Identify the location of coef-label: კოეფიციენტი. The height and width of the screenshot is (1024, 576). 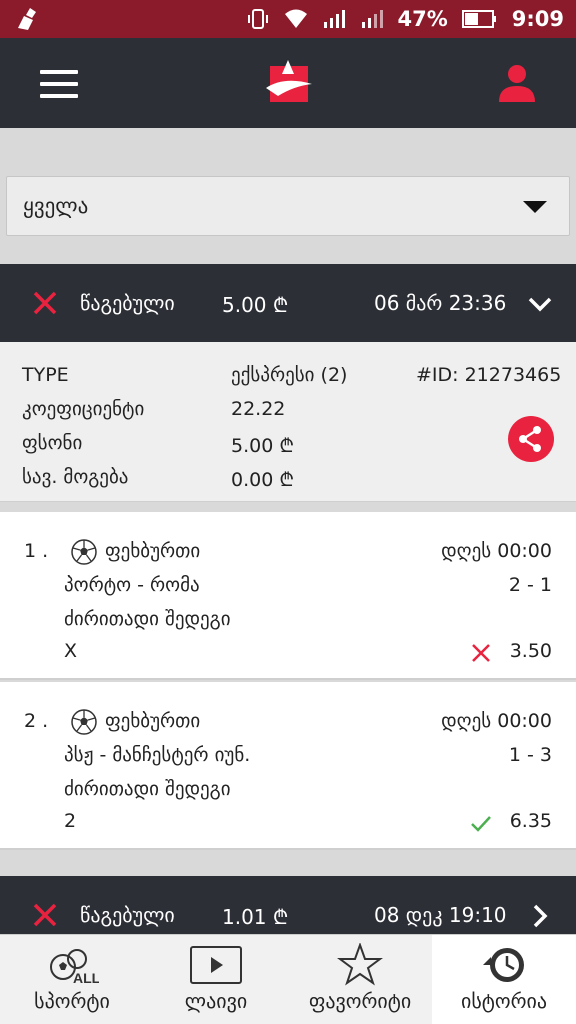
(83, 409).